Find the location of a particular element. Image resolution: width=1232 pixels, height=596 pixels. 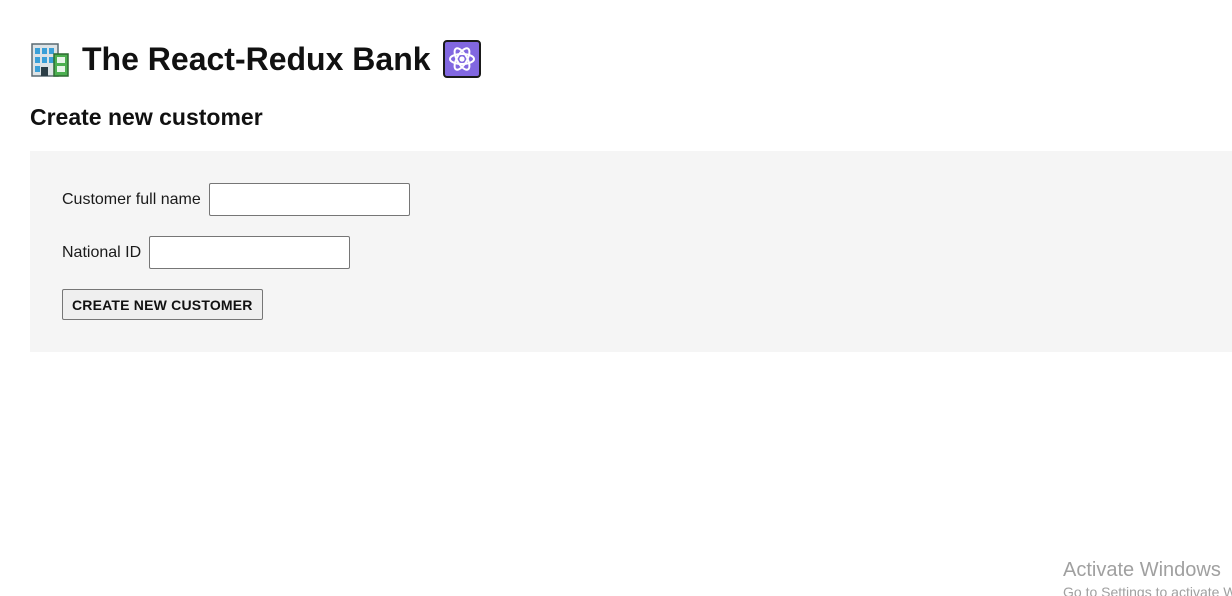

full-name-input is located at coordinates (309, 199).